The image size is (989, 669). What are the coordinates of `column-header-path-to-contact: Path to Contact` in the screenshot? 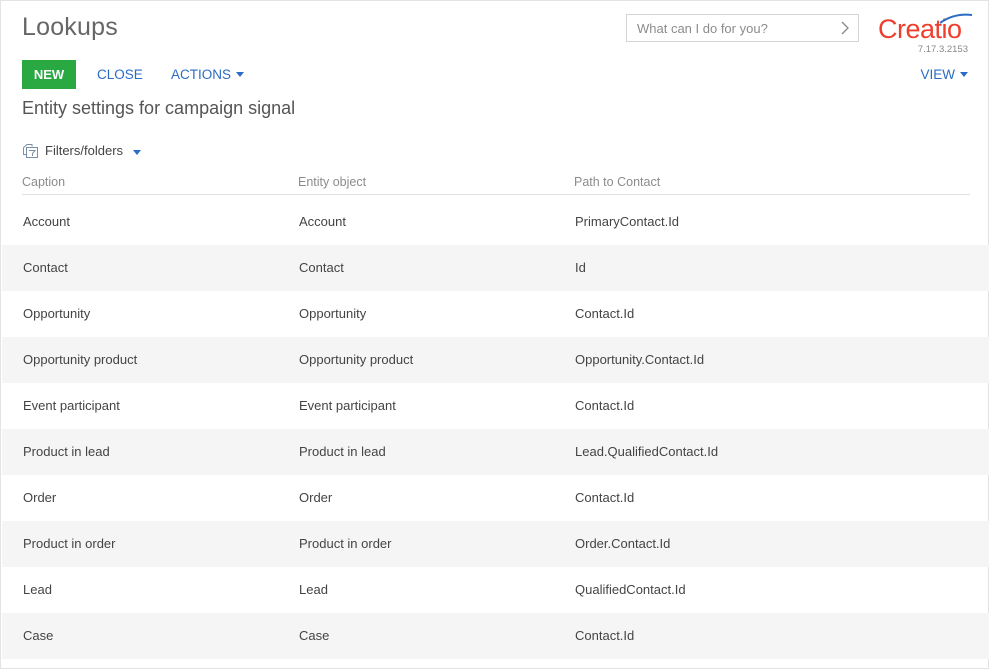 It's located at (617, 182).